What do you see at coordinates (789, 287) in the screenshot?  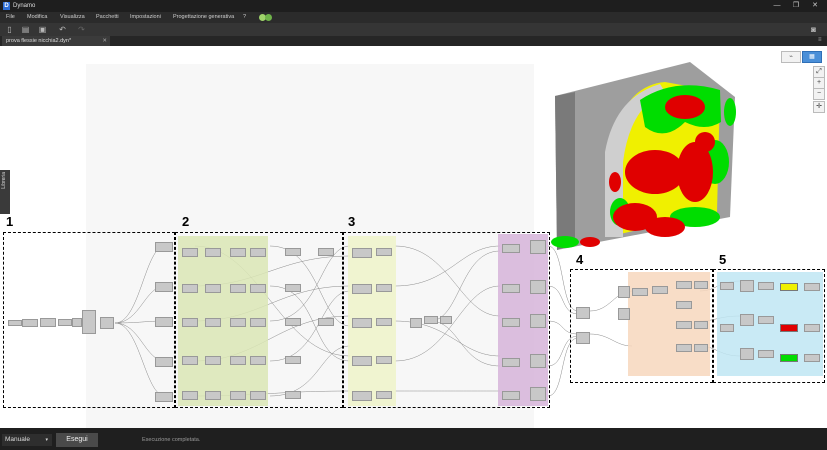 I see `yellow-color-swatch` at bounding box center [789, 287].